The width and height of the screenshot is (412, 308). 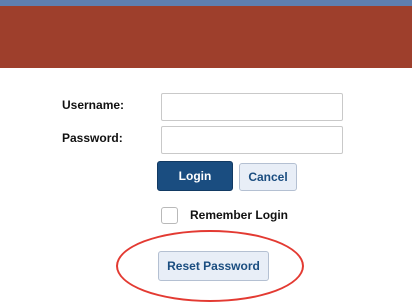 I want to click on login-button: Login, so click(x=195, y=176).